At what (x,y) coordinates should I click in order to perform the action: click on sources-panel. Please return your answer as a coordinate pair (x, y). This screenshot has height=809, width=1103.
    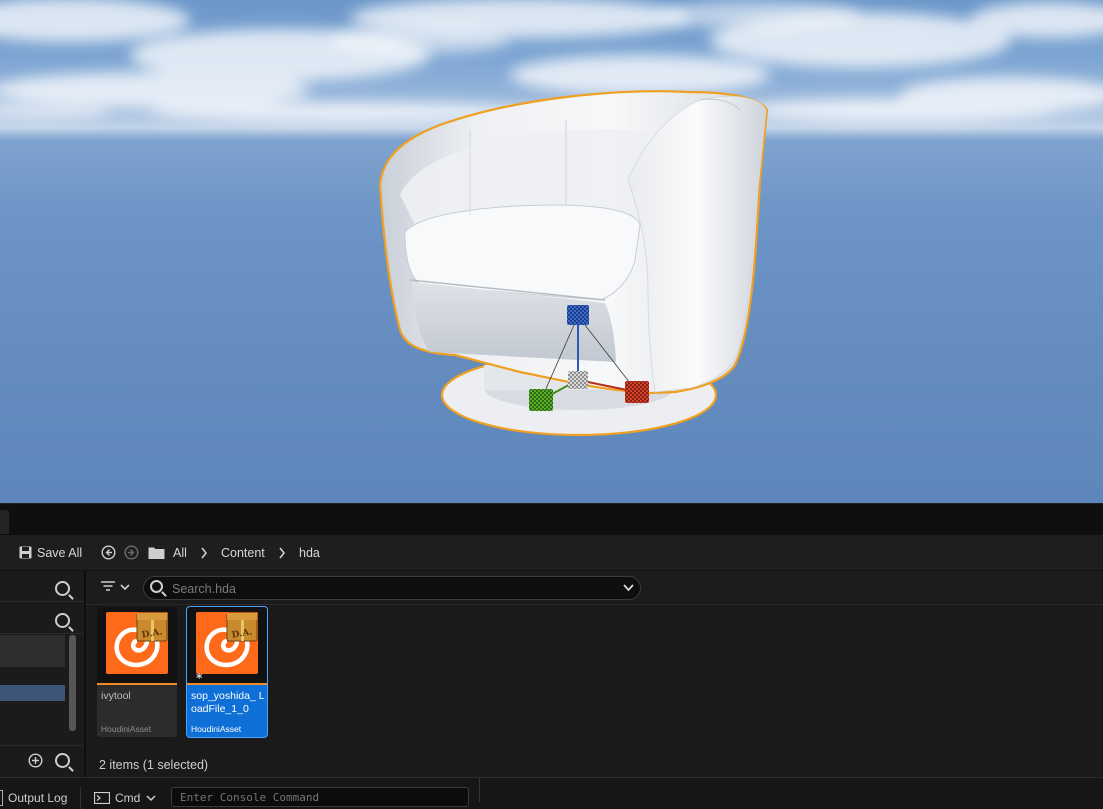
    Looking at the image, I should click on (43, 674).